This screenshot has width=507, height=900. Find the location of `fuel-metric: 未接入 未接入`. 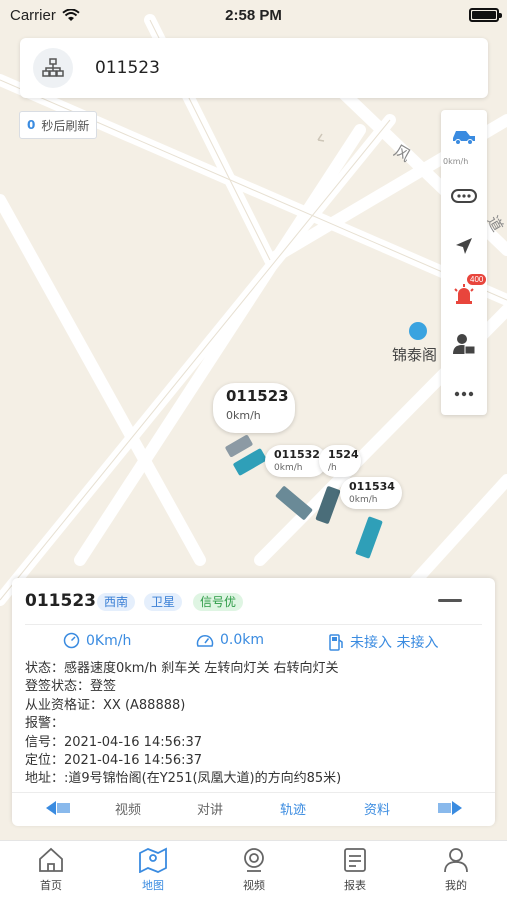

fuel-metric: 未接入 未接入 is located at coordinates (383, 642).